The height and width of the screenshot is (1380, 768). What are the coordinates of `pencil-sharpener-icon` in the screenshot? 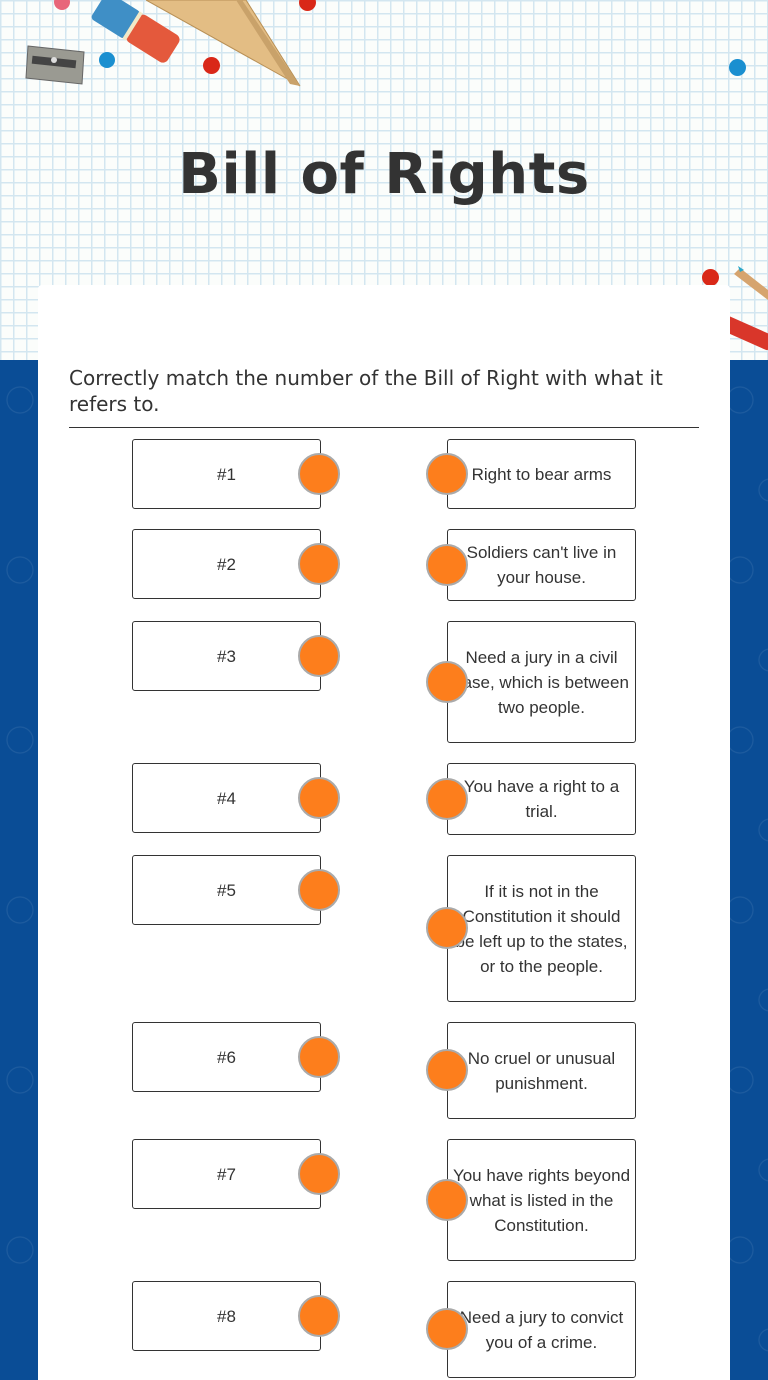 It's located at (56, 65).